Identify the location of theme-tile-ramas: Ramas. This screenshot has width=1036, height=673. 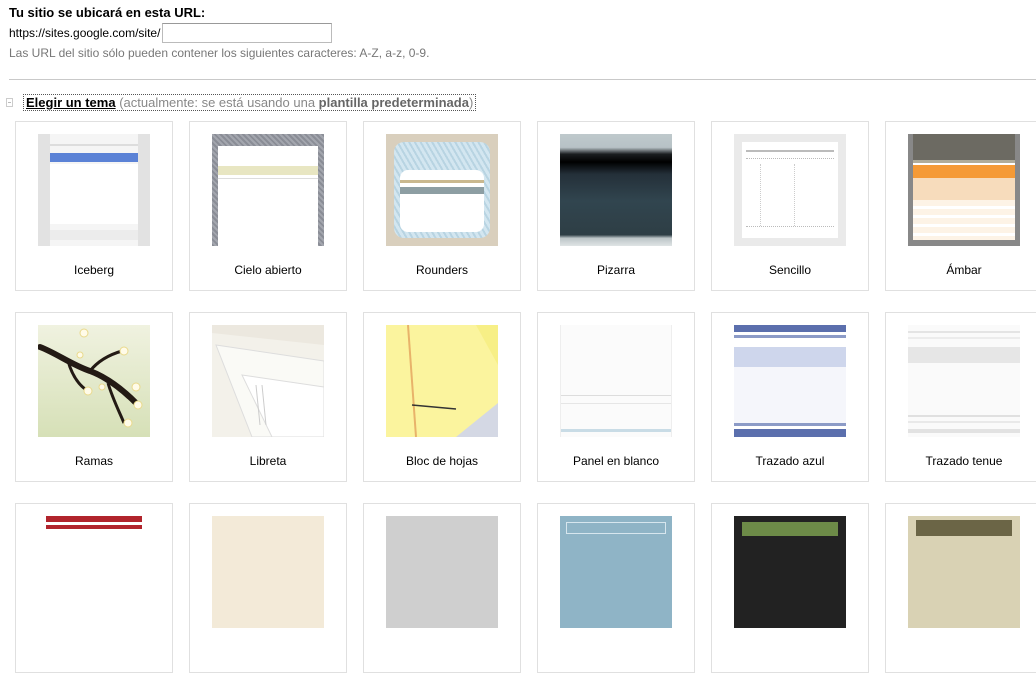
(94, 397).